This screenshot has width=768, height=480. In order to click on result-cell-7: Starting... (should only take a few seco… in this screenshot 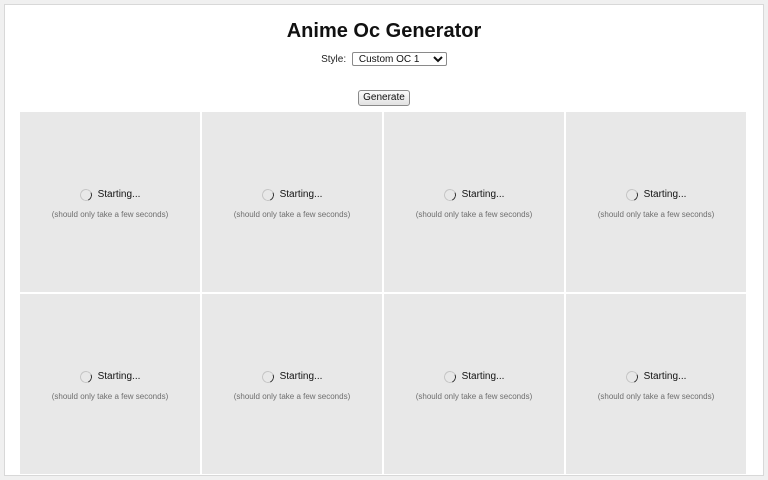, I will do `click(474, 384)`.